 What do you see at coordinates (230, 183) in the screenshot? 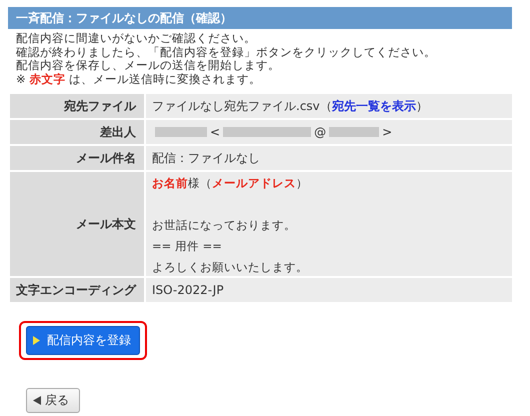
I see `body-line: お名前様（メールアドレス）` at bounding box center [230, 183].